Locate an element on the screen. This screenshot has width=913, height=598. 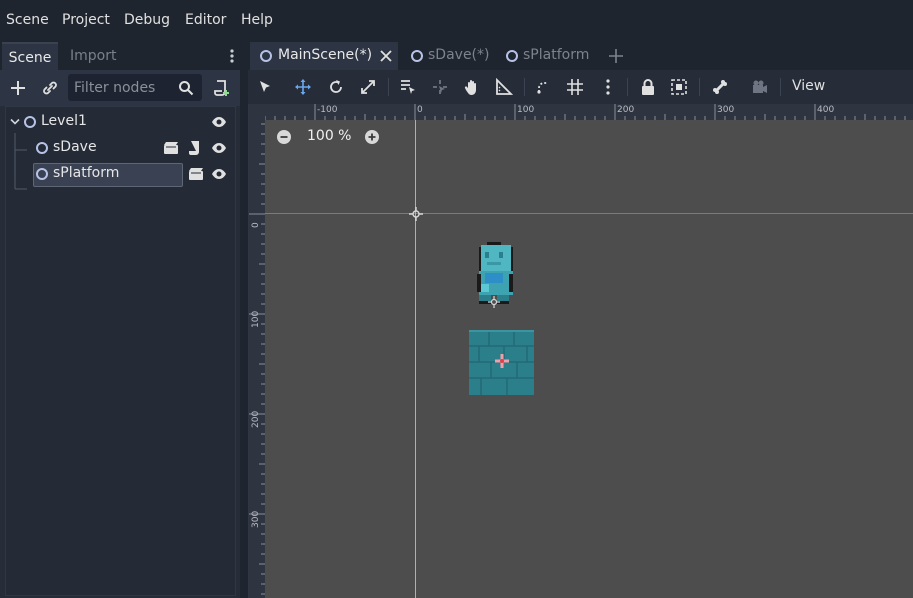
selection-pivot-icon is located at coordinates (502, 361).